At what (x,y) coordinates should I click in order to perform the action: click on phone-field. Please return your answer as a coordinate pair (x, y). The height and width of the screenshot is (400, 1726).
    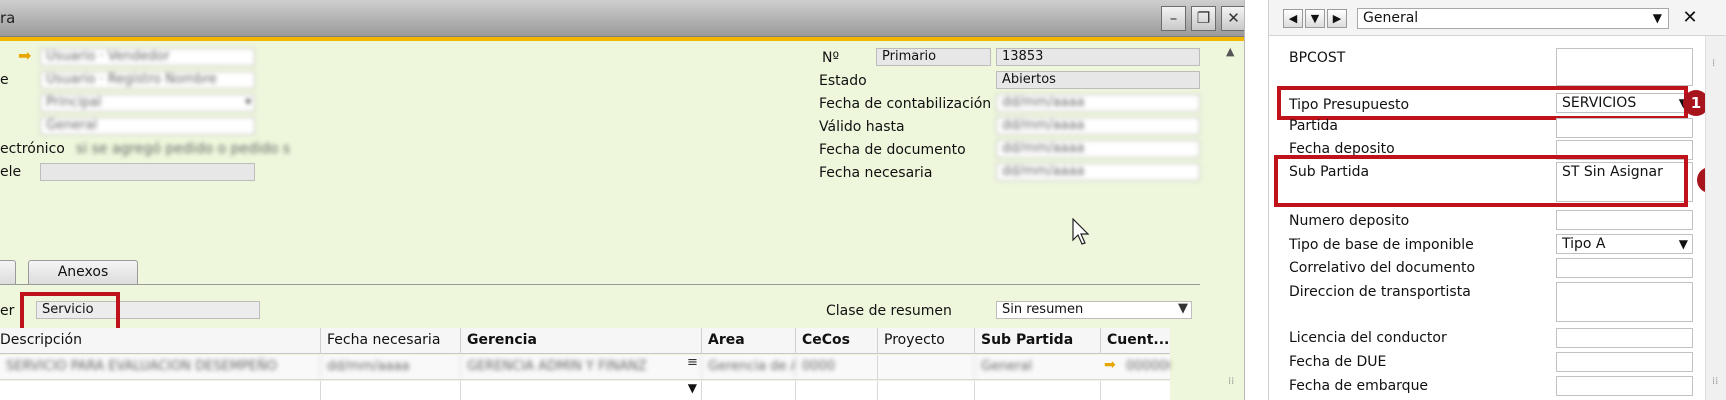
    Looking at the image, I should click on (147, 172).